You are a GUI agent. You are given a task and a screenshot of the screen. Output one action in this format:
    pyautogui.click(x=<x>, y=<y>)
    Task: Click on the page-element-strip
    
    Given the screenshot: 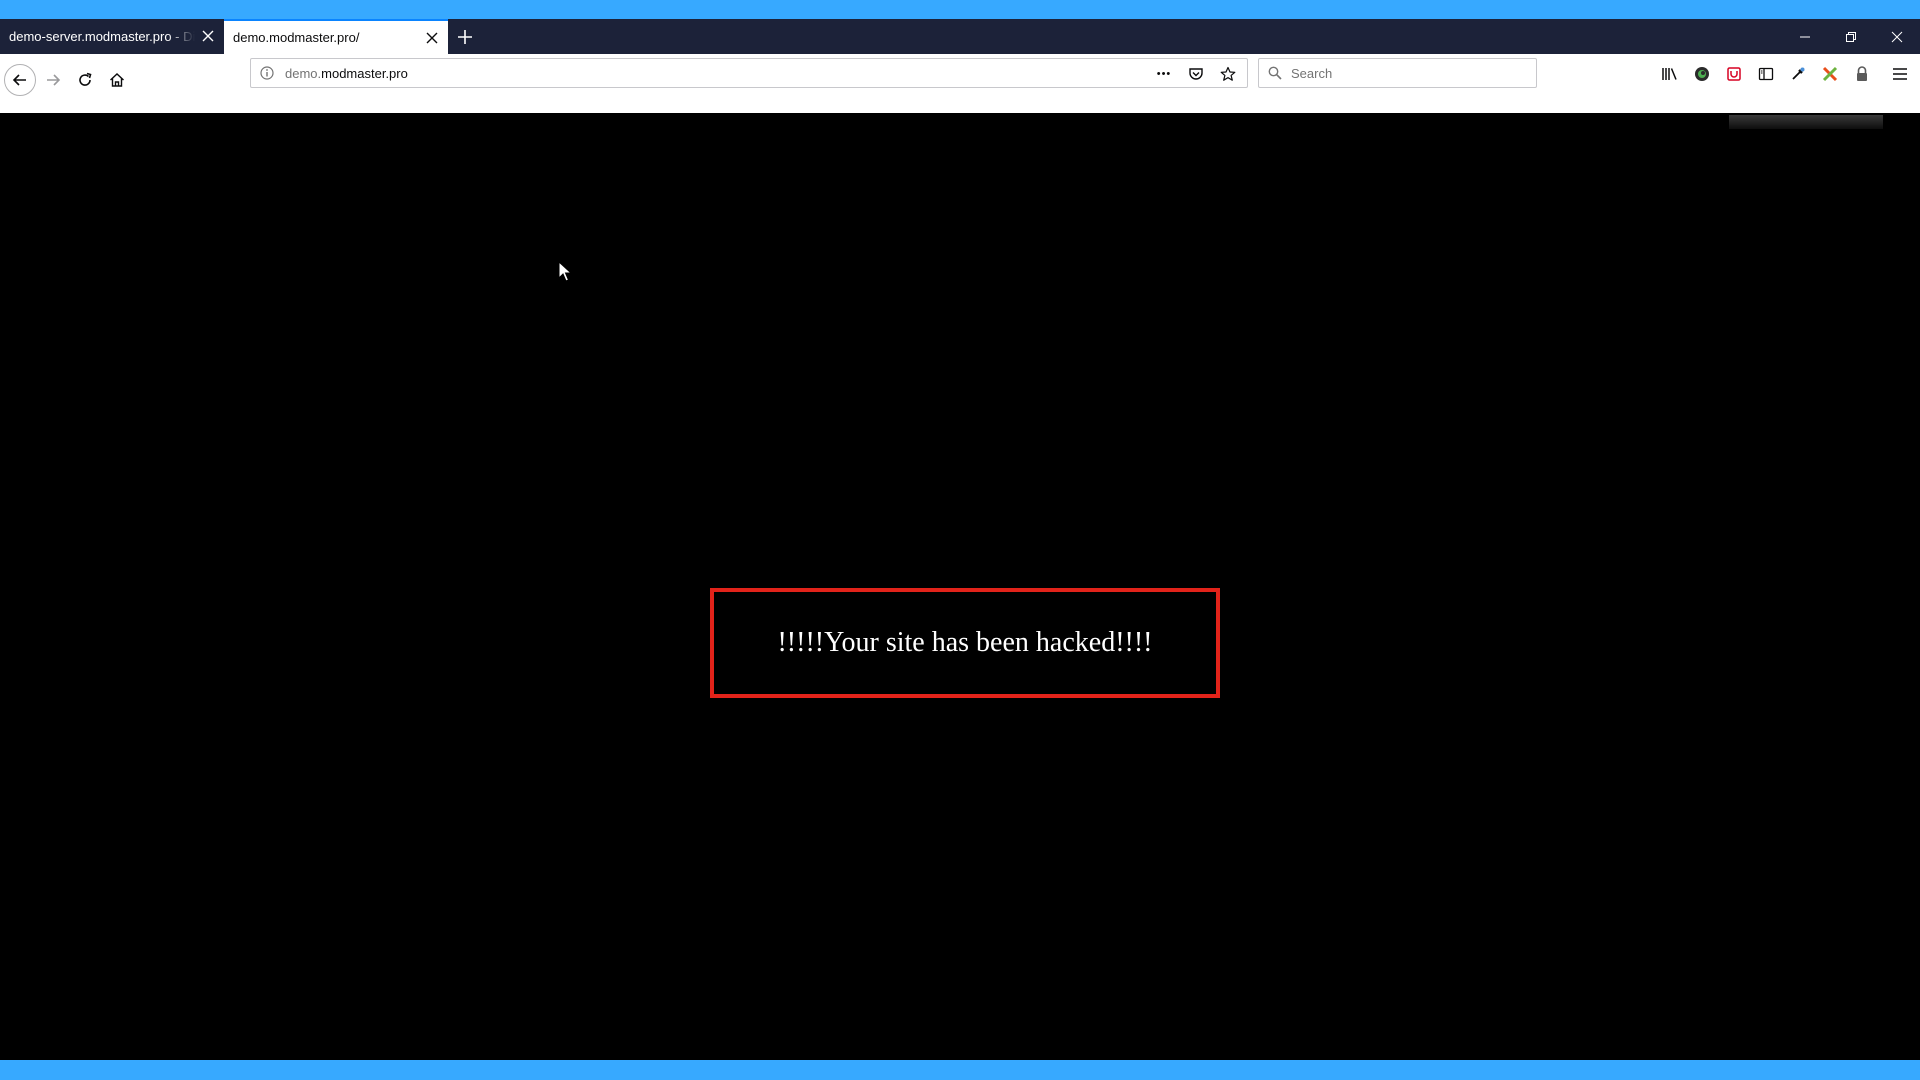 What is the action you would take?
    pyautogui.click(x=1806, y=122)
    